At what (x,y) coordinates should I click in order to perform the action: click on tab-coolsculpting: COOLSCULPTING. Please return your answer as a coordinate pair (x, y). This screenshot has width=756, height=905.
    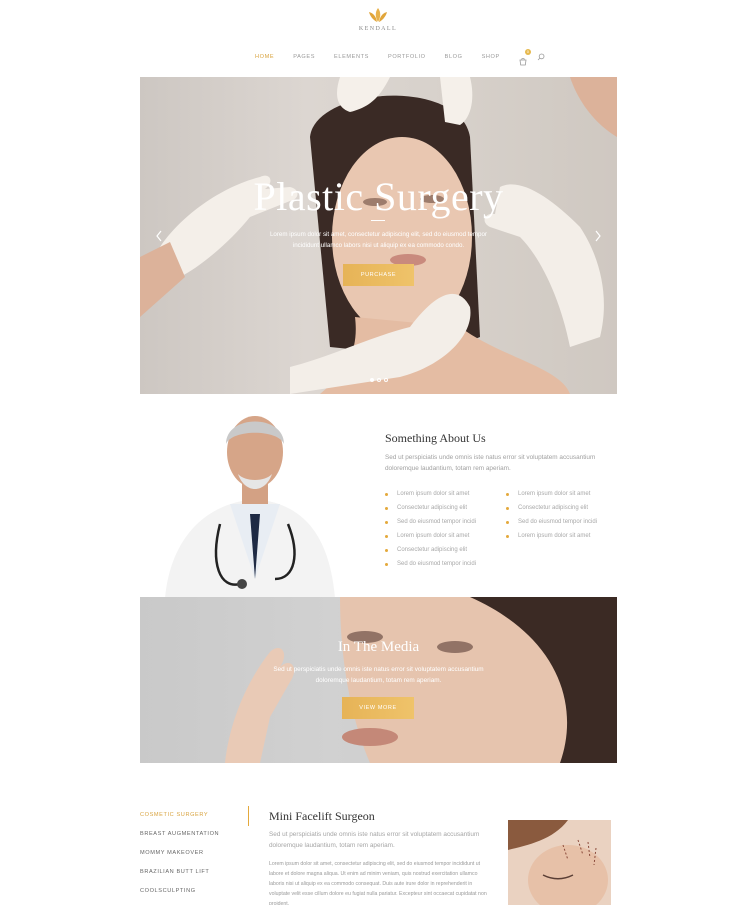
    Looking at the image, I should click on (195, 891).